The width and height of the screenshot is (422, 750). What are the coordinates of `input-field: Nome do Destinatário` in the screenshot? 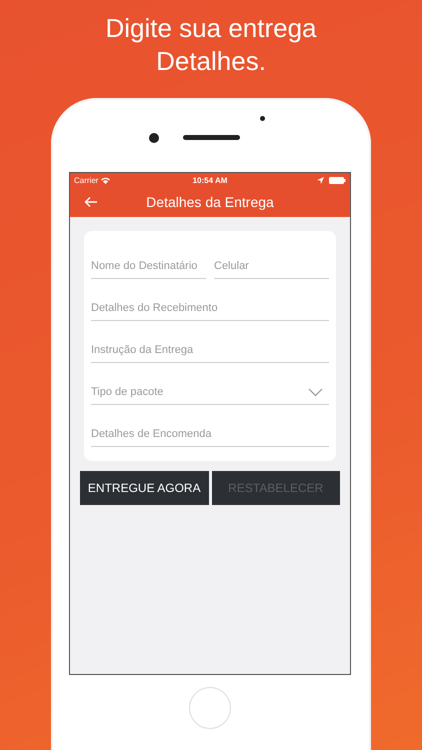 It's located at (148, 266).